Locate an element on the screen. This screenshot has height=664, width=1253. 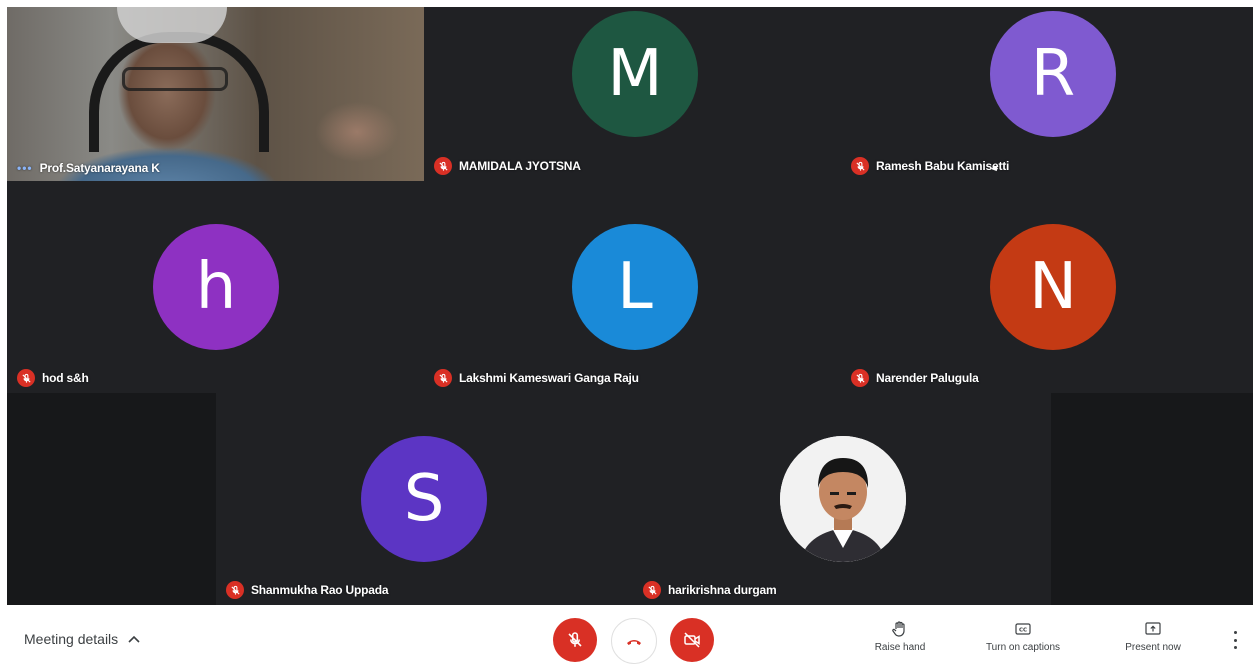
participant-video is located at coordinates (215, 94).